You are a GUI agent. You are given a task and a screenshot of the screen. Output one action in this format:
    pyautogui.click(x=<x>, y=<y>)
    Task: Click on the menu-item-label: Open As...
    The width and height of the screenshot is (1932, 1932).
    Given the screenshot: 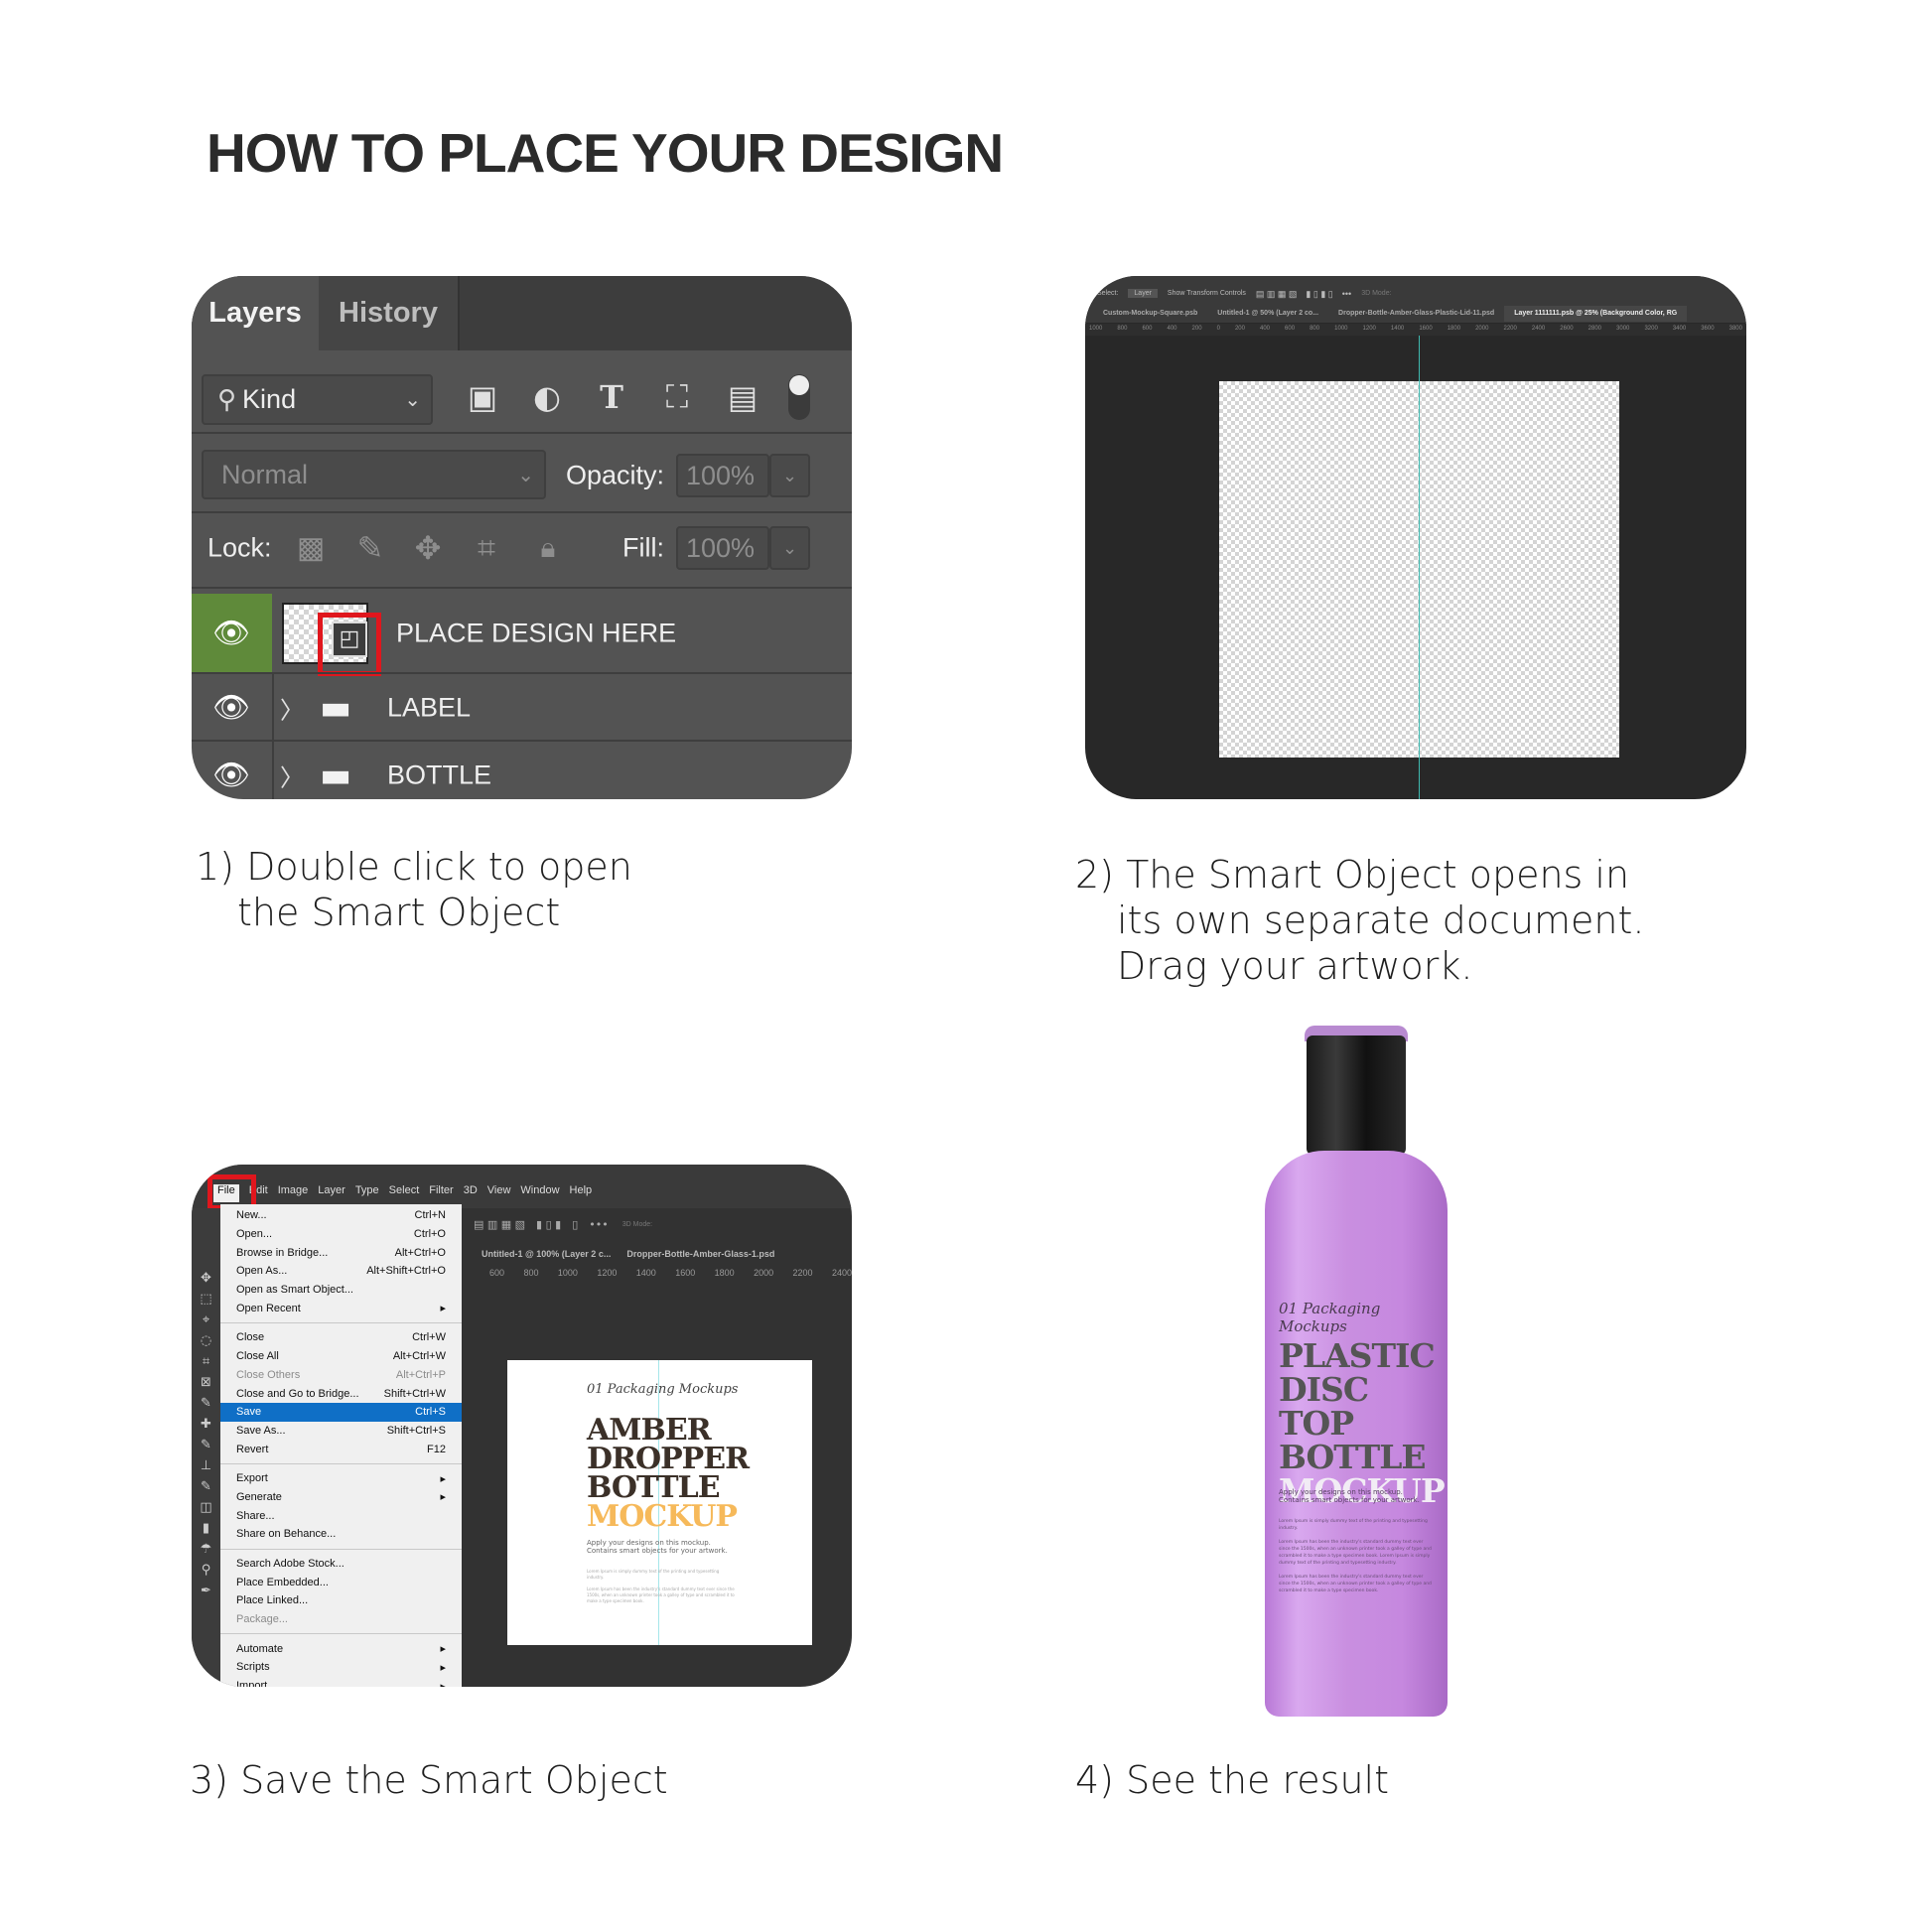 What is the action you would take?
    pyautogui.click(x=262, y=1271)
    